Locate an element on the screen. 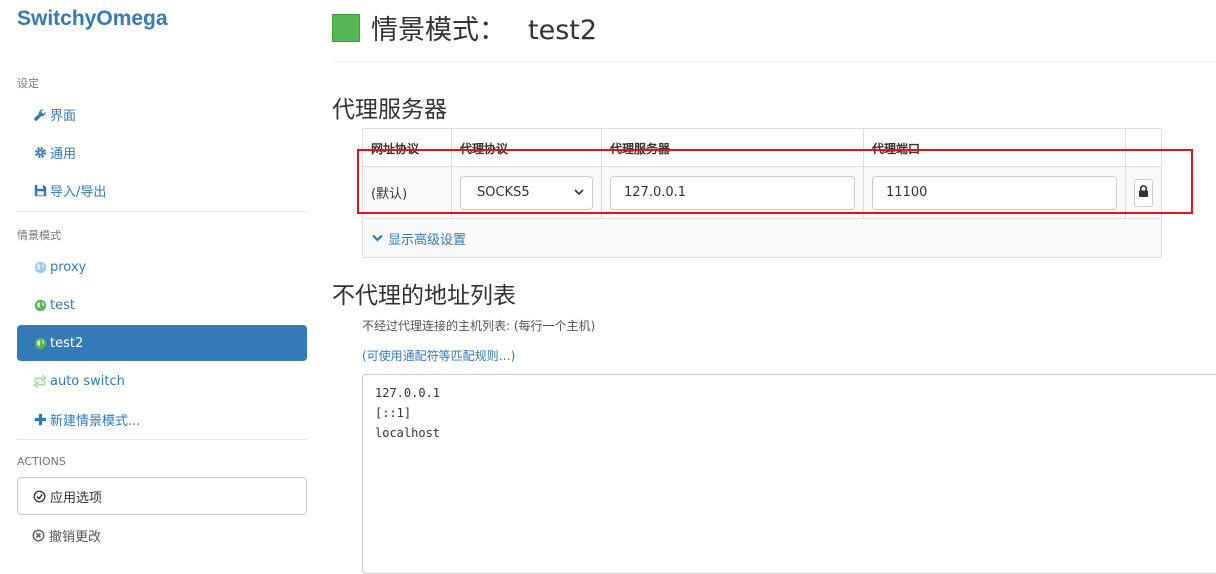 This screenshot has width=1216, height=574. lock-icon is located at coordinates (1143, 192).